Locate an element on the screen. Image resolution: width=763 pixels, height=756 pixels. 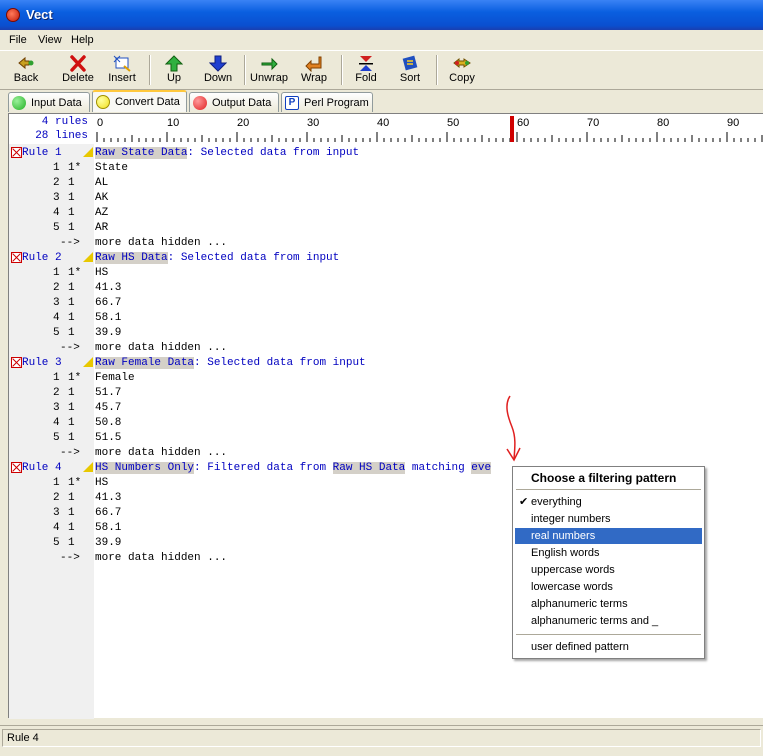
menu-item-english-words: English words is located at coordinates (608, 553).